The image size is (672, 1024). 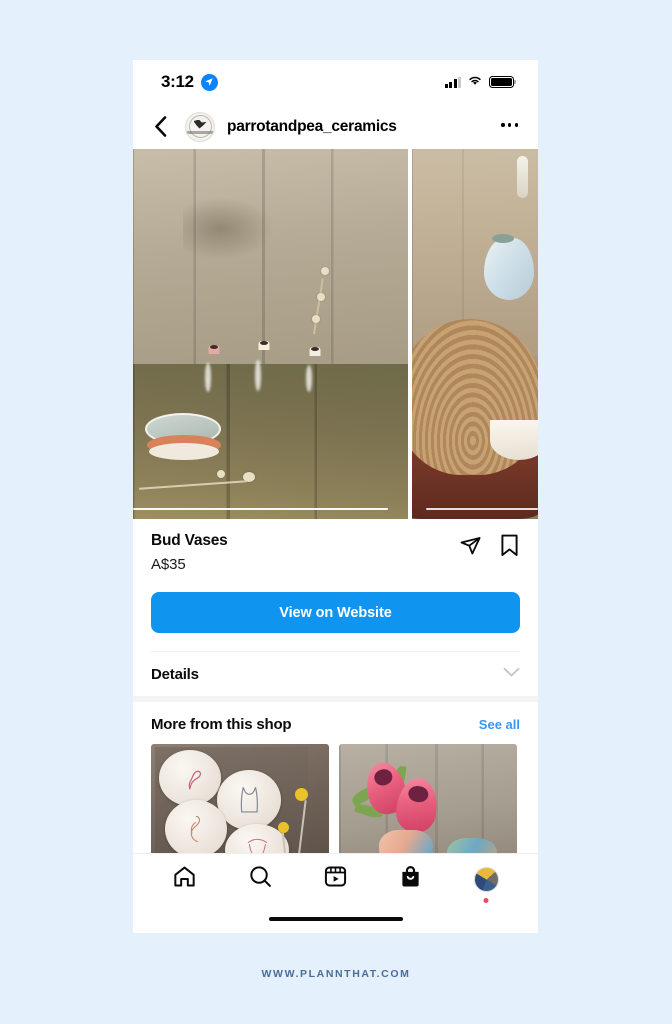 I want to click on chevron-left-icon, so click(x=160, y=126).